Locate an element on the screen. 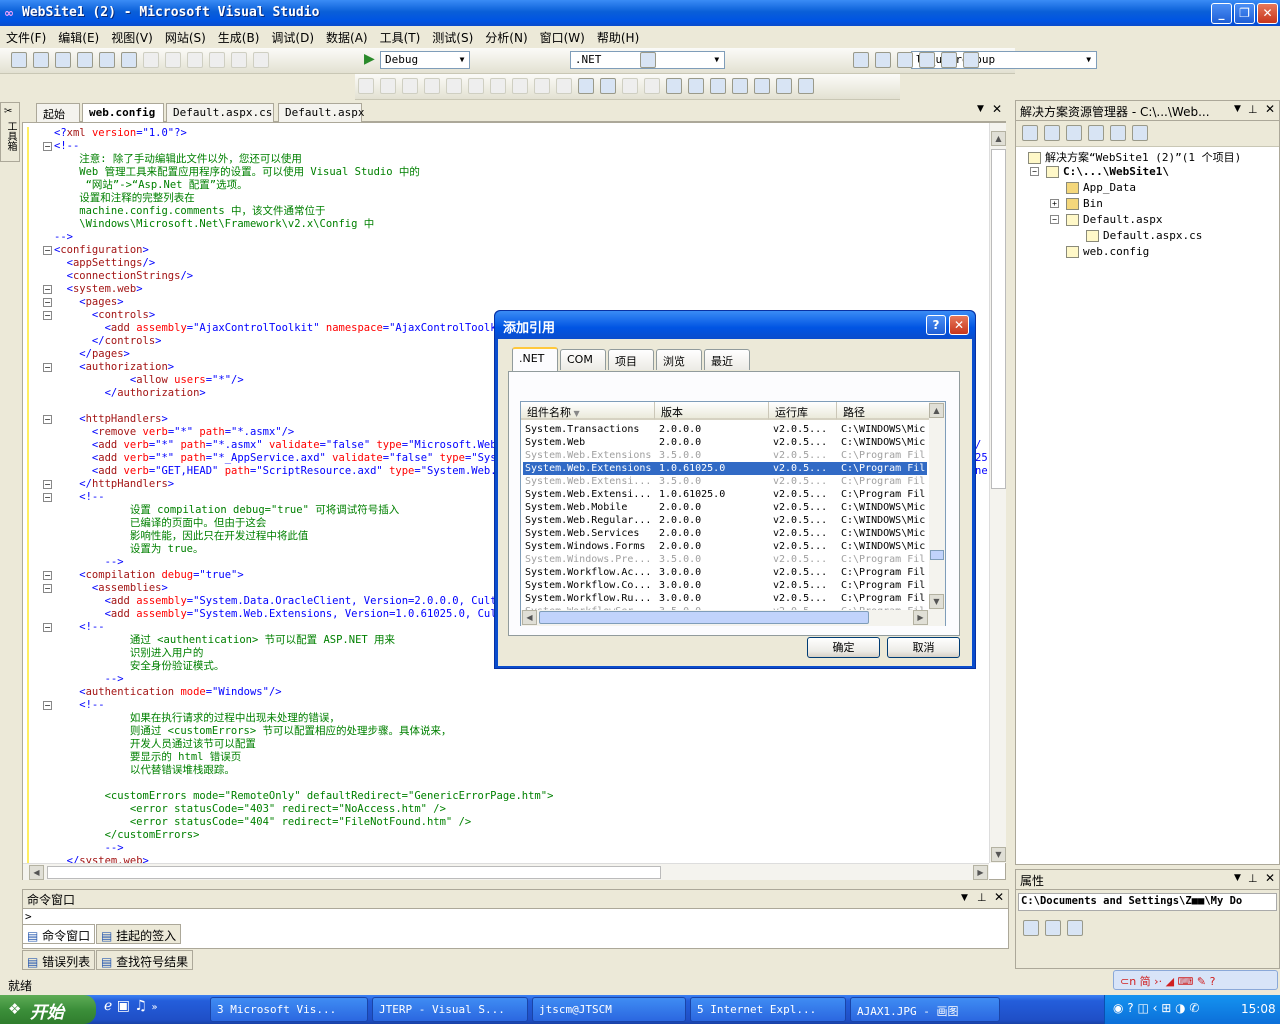 This screenshot has height=1024, width=1280. view-code-icon is located at coordinates (1118, 133).